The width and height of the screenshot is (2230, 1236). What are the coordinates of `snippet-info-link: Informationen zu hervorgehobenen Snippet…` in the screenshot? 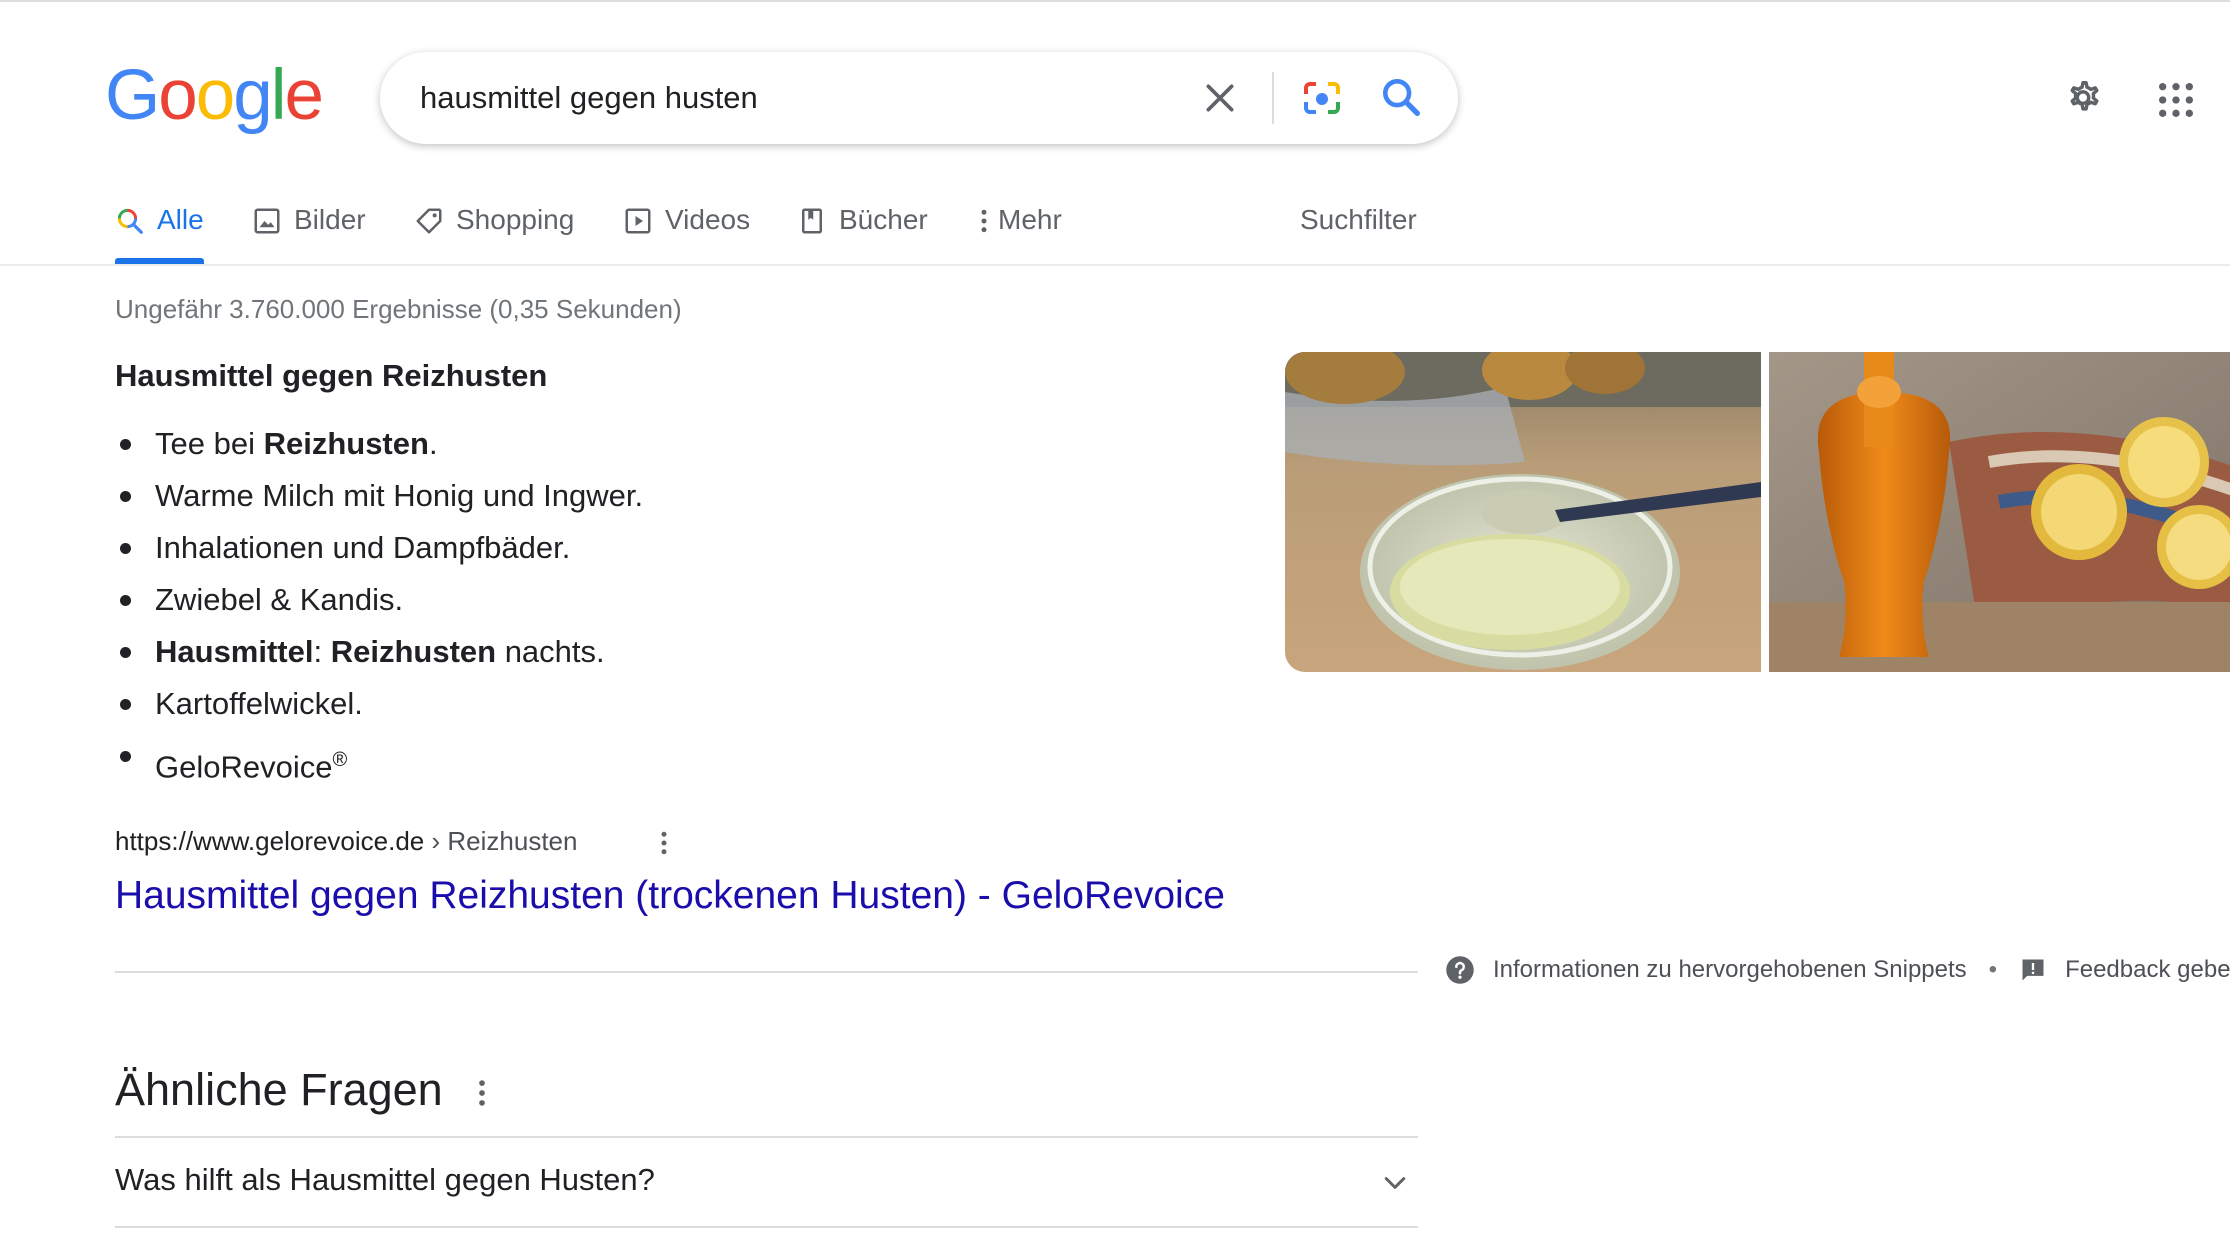 It's located at (1730, 970).